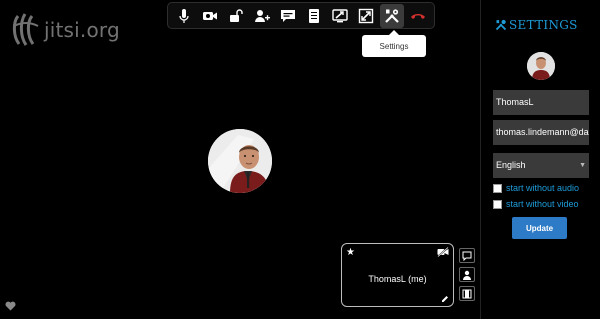 The image size is (600, 319). Describe the element at coordinates (541, 132) in the screenshot. I see `email-input: thomas.lindemann@da` at that location.